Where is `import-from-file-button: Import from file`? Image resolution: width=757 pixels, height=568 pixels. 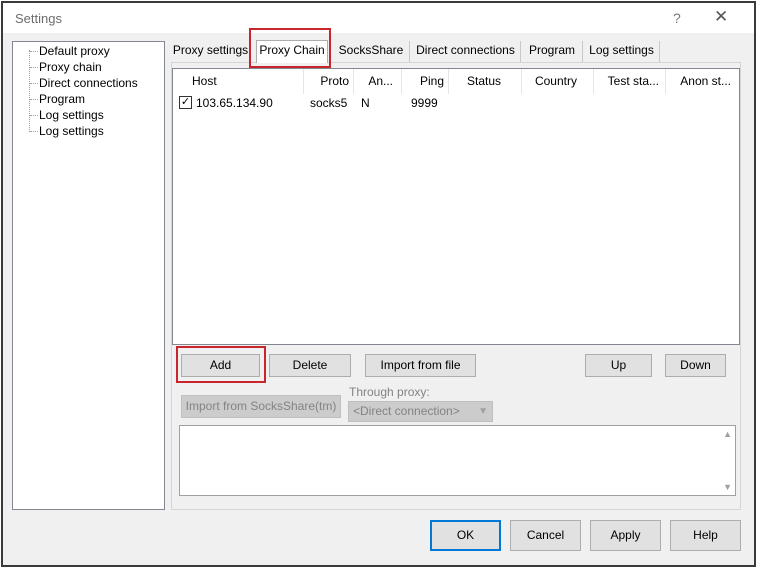
import-from-file-button: Import from file is located at coordinates (420, 365).